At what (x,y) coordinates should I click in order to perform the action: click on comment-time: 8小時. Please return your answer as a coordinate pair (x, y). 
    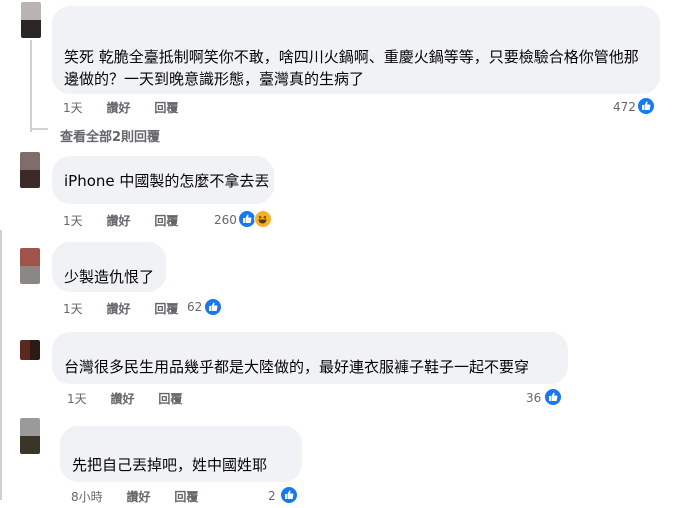
    Looking at the image, I should click on (87, 497).